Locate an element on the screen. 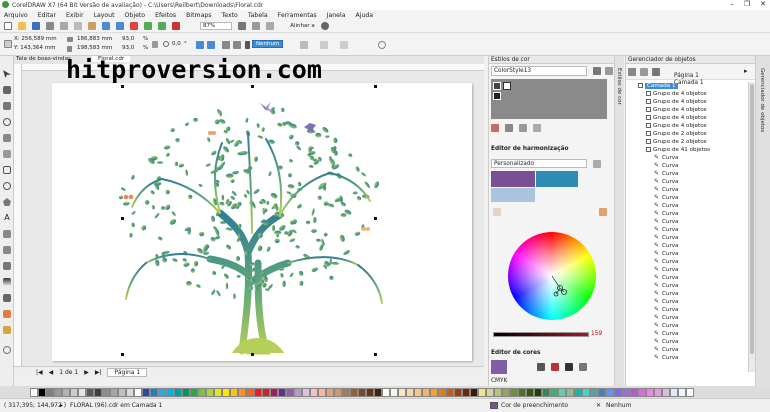  vertical-ruler is located at coordinates (18, 215).